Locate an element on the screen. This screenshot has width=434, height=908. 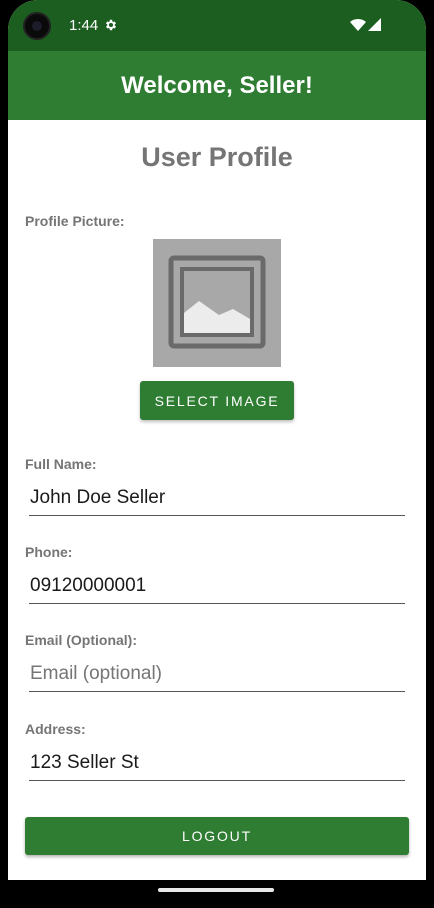
select-image-button: SELECT IMAGE is located at coordinates (217, 400).